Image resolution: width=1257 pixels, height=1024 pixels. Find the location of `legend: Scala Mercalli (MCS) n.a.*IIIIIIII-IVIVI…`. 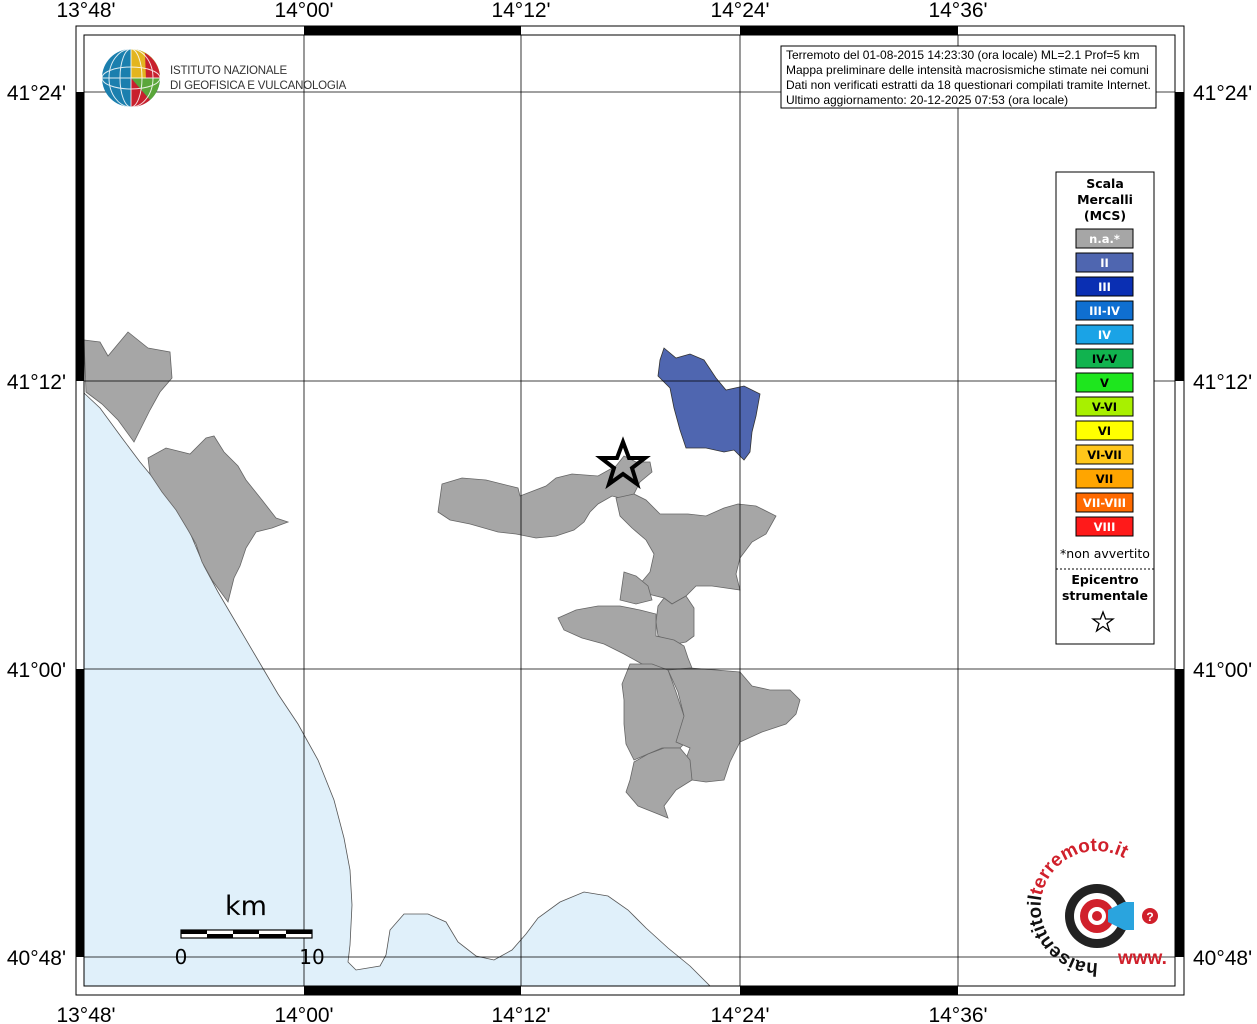

legend: Scala Mercalli (MCS) n.a.*IIIIIIII-IVIVI… is located at coordinates (1105, 408).